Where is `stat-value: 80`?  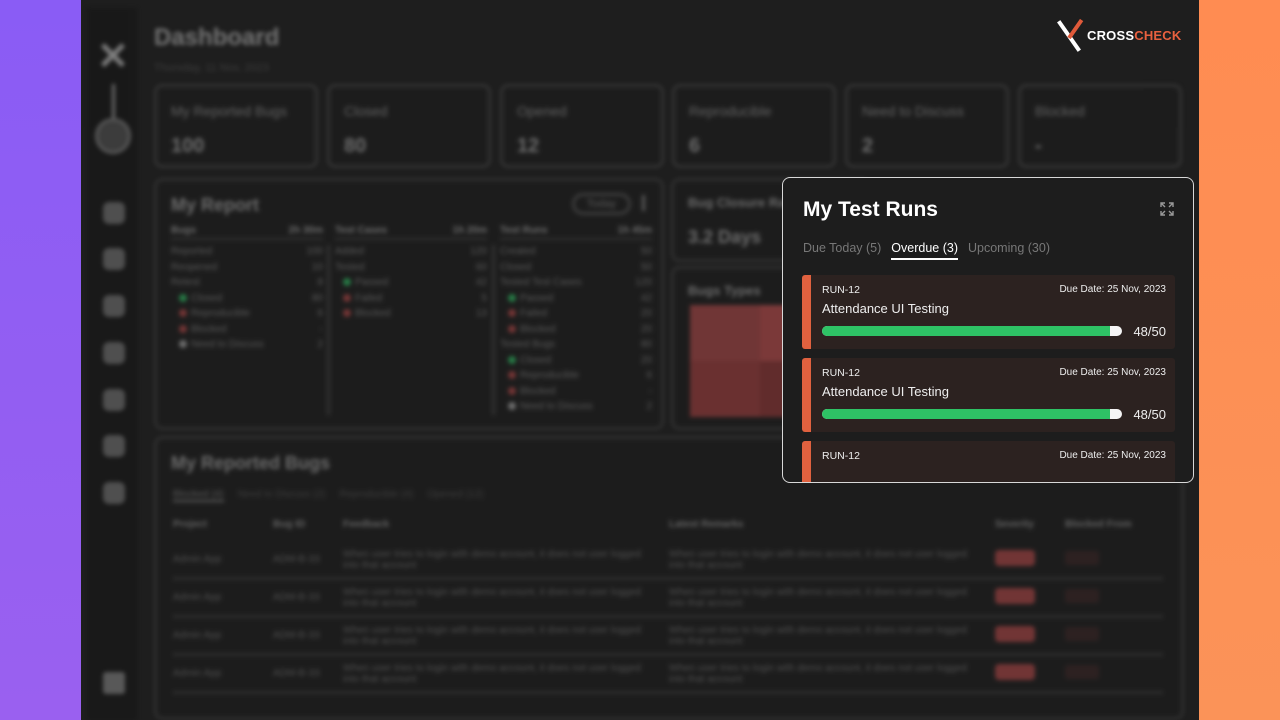 stat-value: 80 is located at coordinates (355, 146).